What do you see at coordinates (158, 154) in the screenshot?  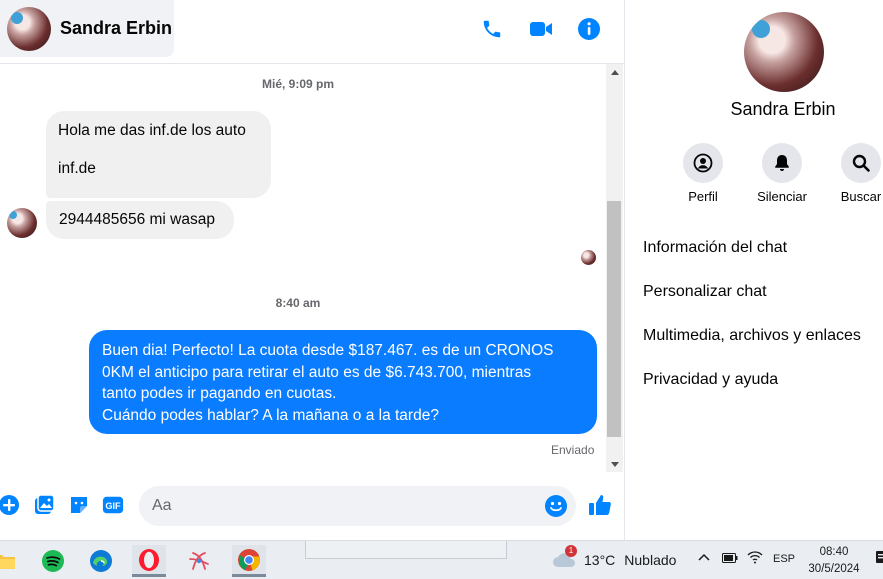 I see `incoming-message: Hola me das inf.de los auto inf.de` at bounding box center [158, 154].